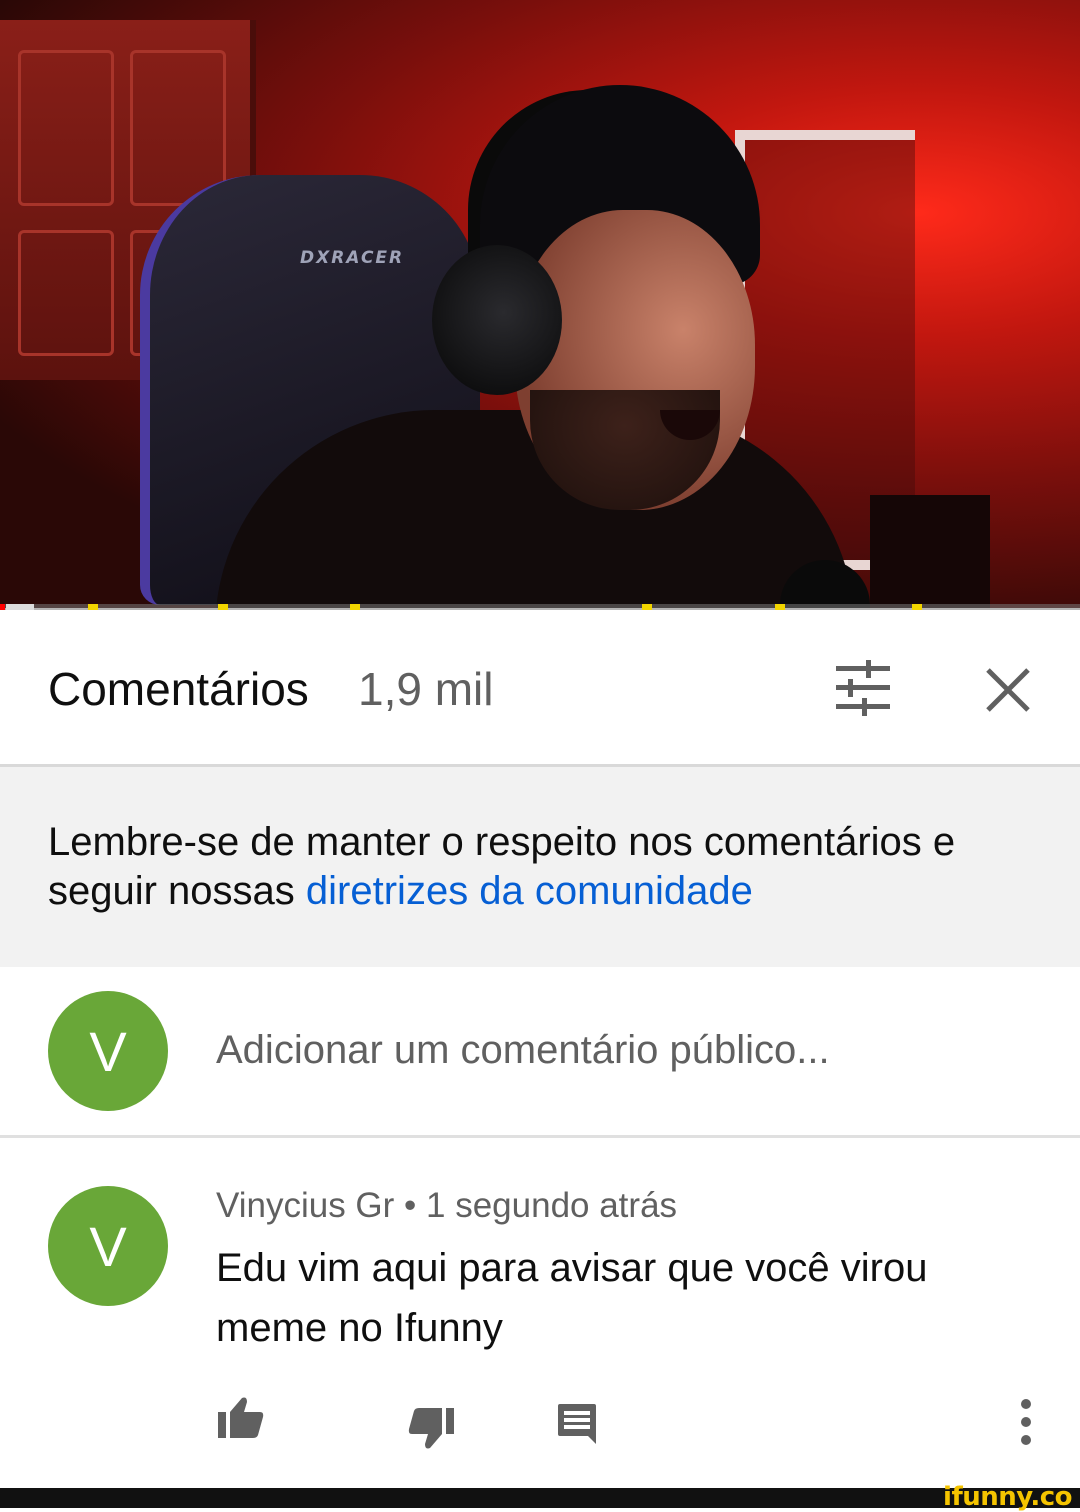 The image size is (1080, 1512). I want to click on like-icon, so click(240, 1418).